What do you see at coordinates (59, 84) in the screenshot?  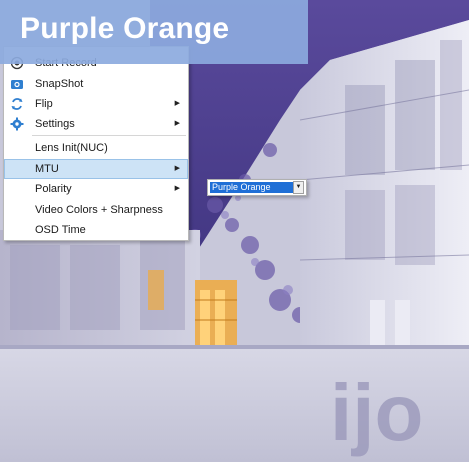 I see `menu-item-label: SnapShot` at bounding box center [59, 84].